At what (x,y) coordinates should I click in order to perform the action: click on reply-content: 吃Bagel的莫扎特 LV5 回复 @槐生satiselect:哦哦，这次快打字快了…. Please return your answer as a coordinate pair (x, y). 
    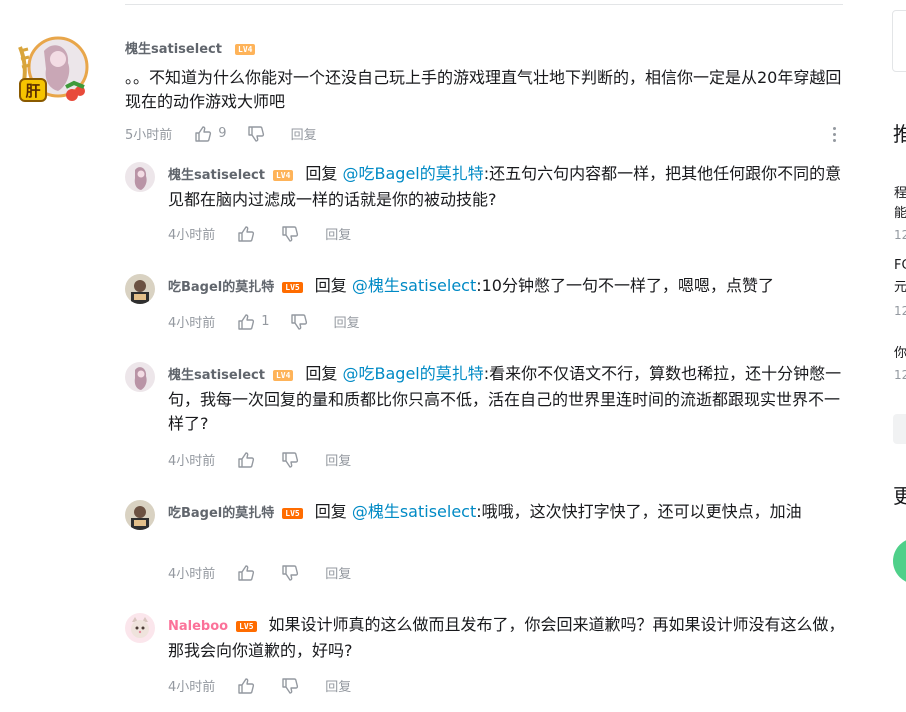
    Looking at the image, I should click on (506, 513).